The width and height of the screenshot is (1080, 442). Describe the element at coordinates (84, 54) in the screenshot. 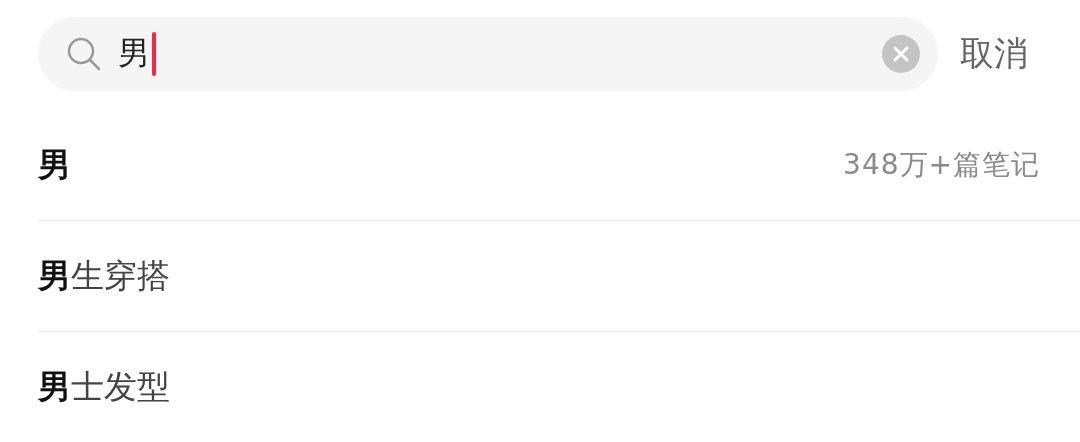

I see `search-icon` at that location.